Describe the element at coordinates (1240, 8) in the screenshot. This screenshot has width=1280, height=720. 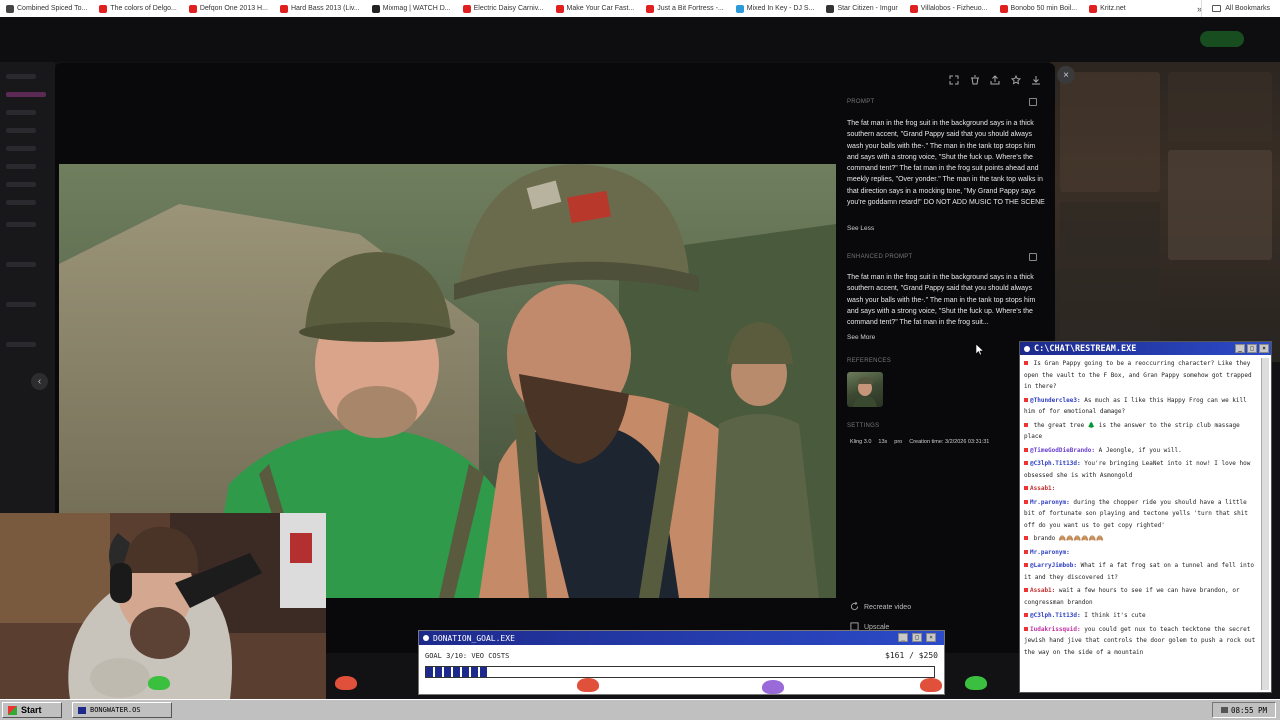
I see `all-bookmarks-button: All Bookmarks` at that location.